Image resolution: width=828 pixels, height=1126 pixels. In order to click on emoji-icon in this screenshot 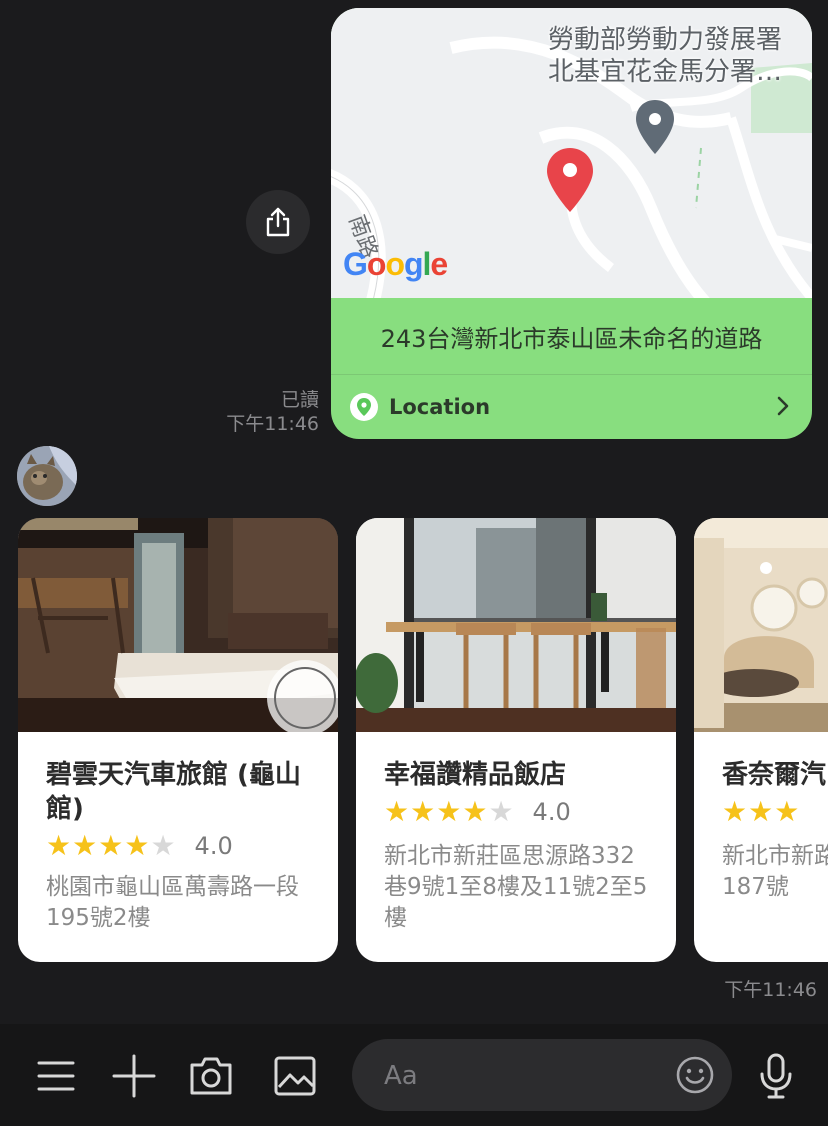, I will do `click(695, 1075)`.